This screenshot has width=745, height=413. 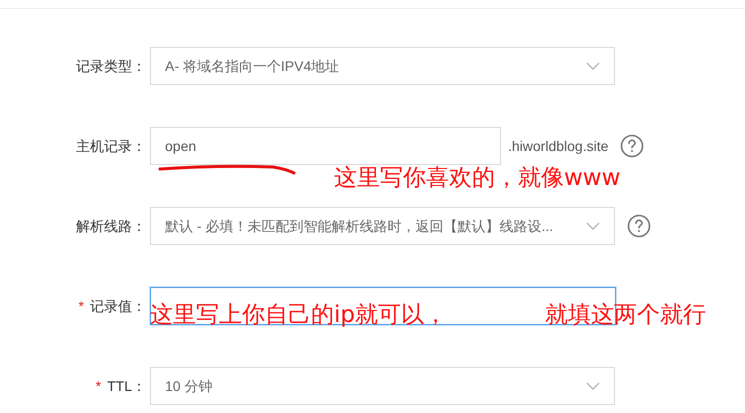 What do you see at coordinates (111, 226) in the screenshot?
I see `field-label: 解析线路：` at bounding box center [111, 226].